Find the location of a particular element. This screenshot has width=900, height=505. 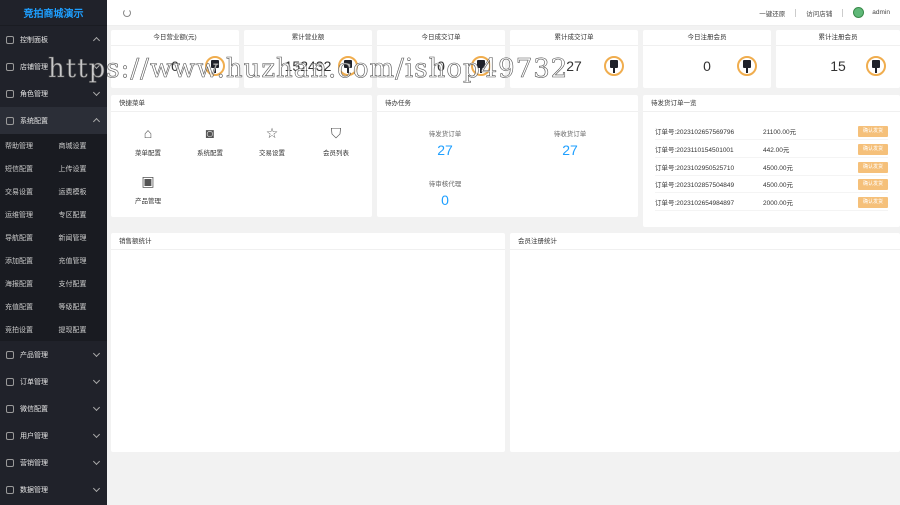

submenu-item: 等级配置 is located at coordinates (81, 306).